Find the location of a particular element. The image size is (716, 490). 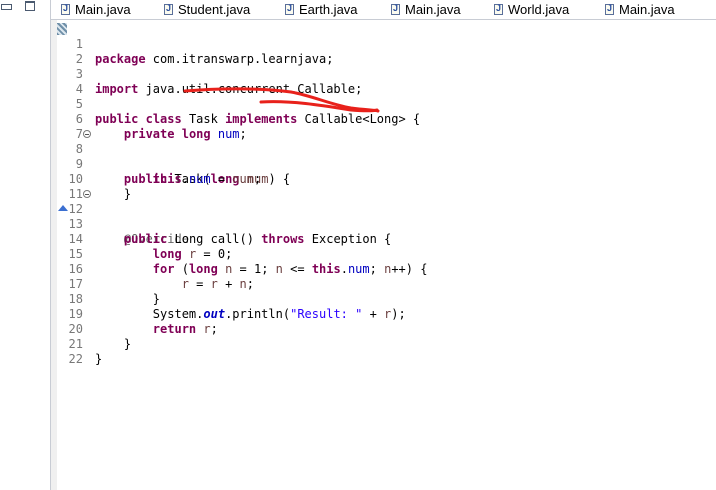

code-text: import java.util.concurrent.Callable; is located at coordinates (228, 89).